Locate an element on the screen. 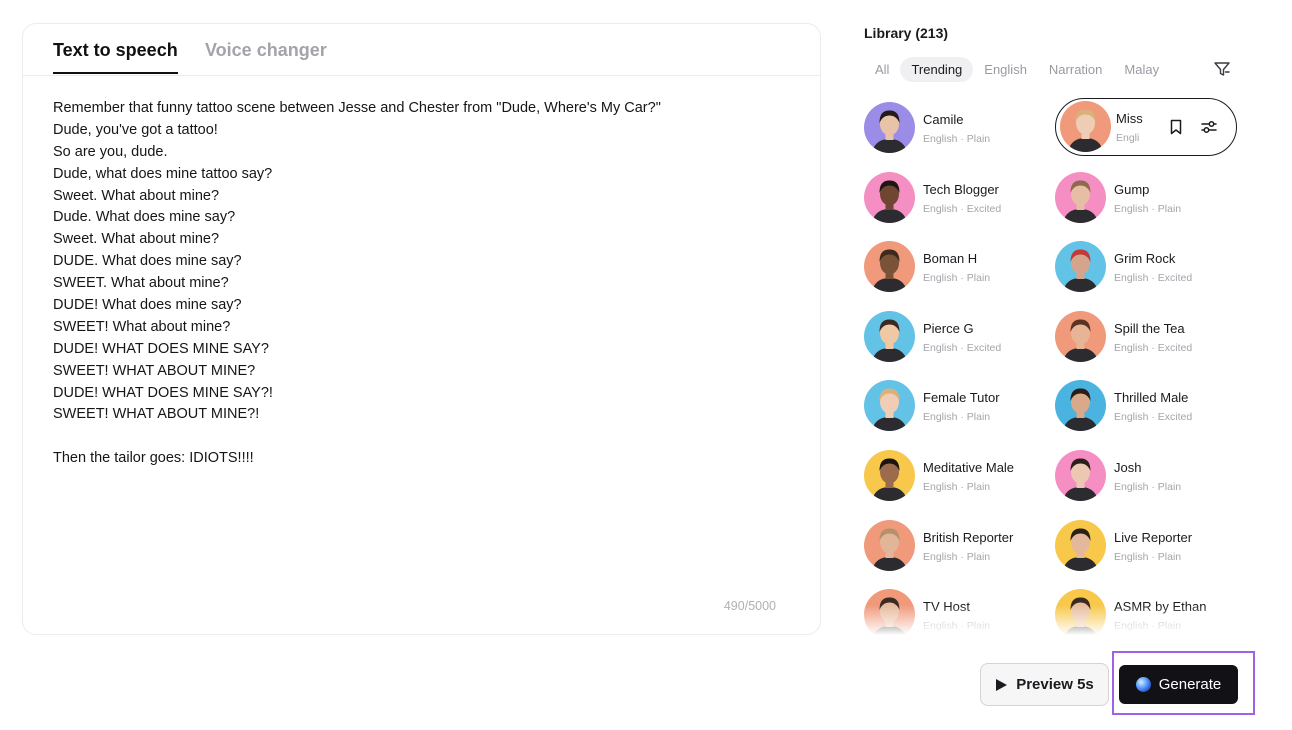  orb-icon is located at coordinates (1143, 684).